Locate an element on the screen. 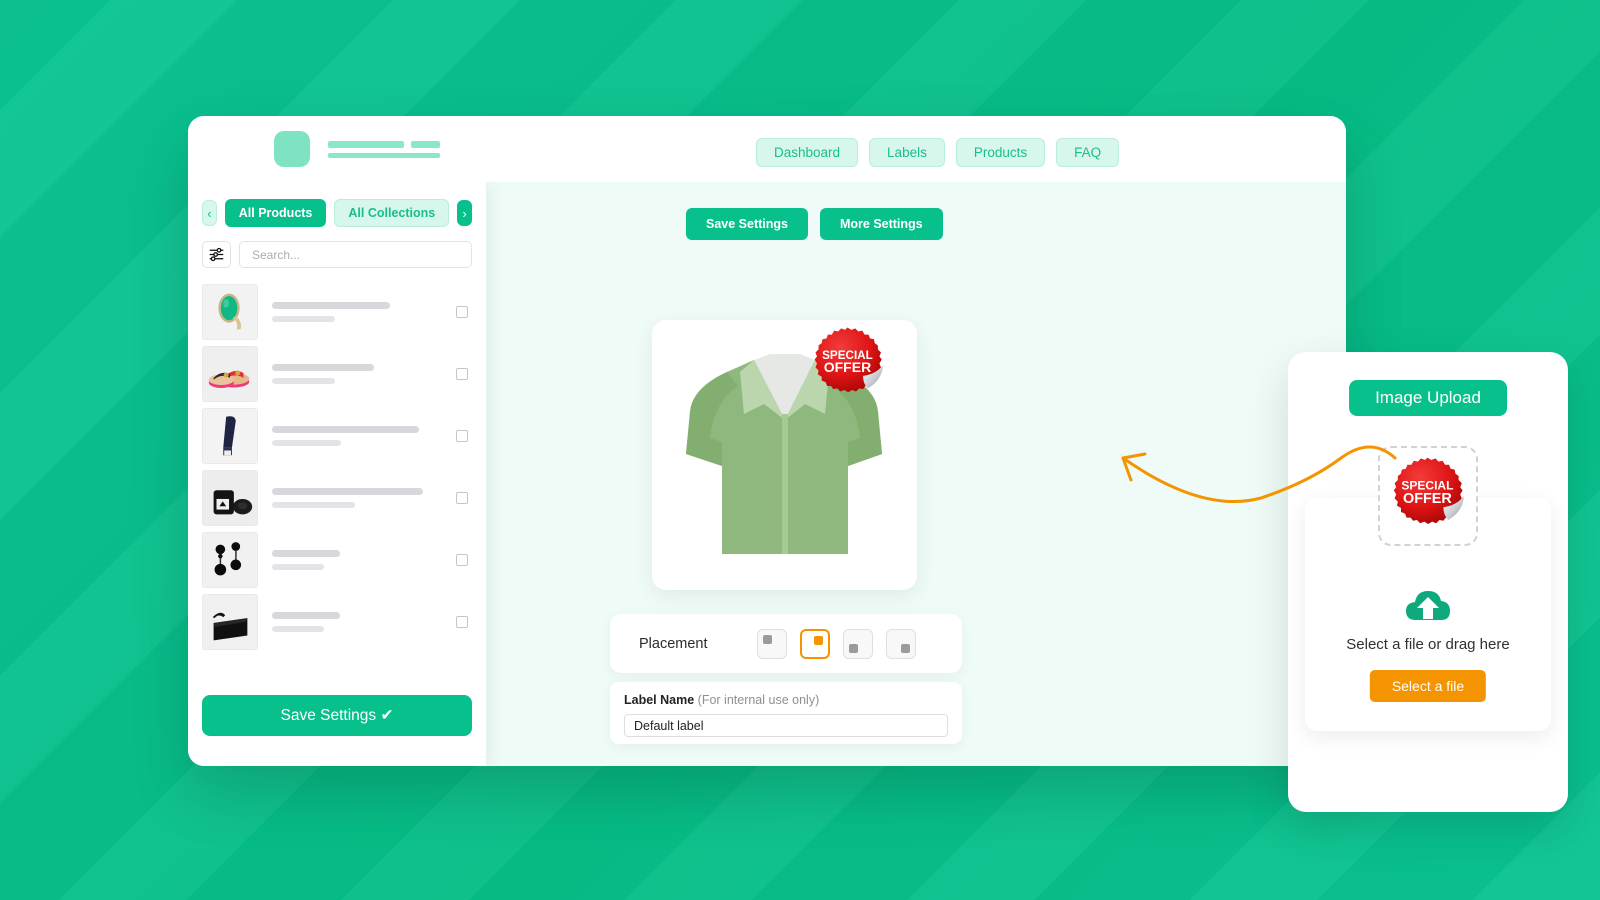  sliders-icon is located at coordinates (216, 254).